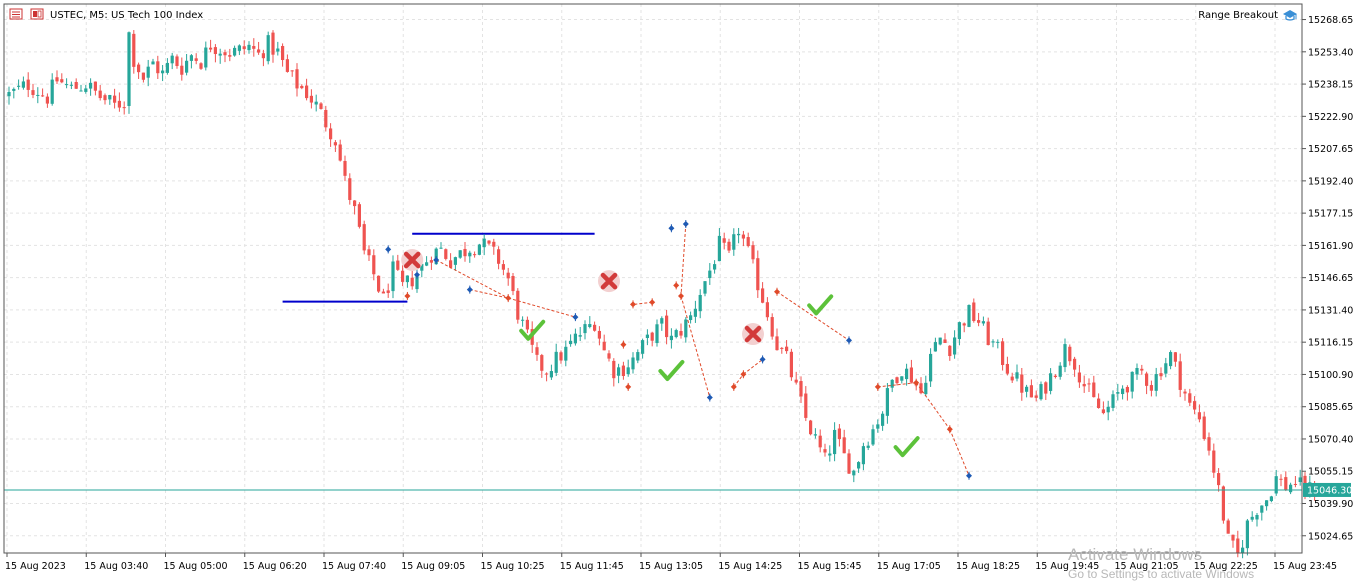 Image resolution: width=1358 pixels, height=583 pixels. I want to click on indicator-name: Range Breakout, so click(1238, 15).